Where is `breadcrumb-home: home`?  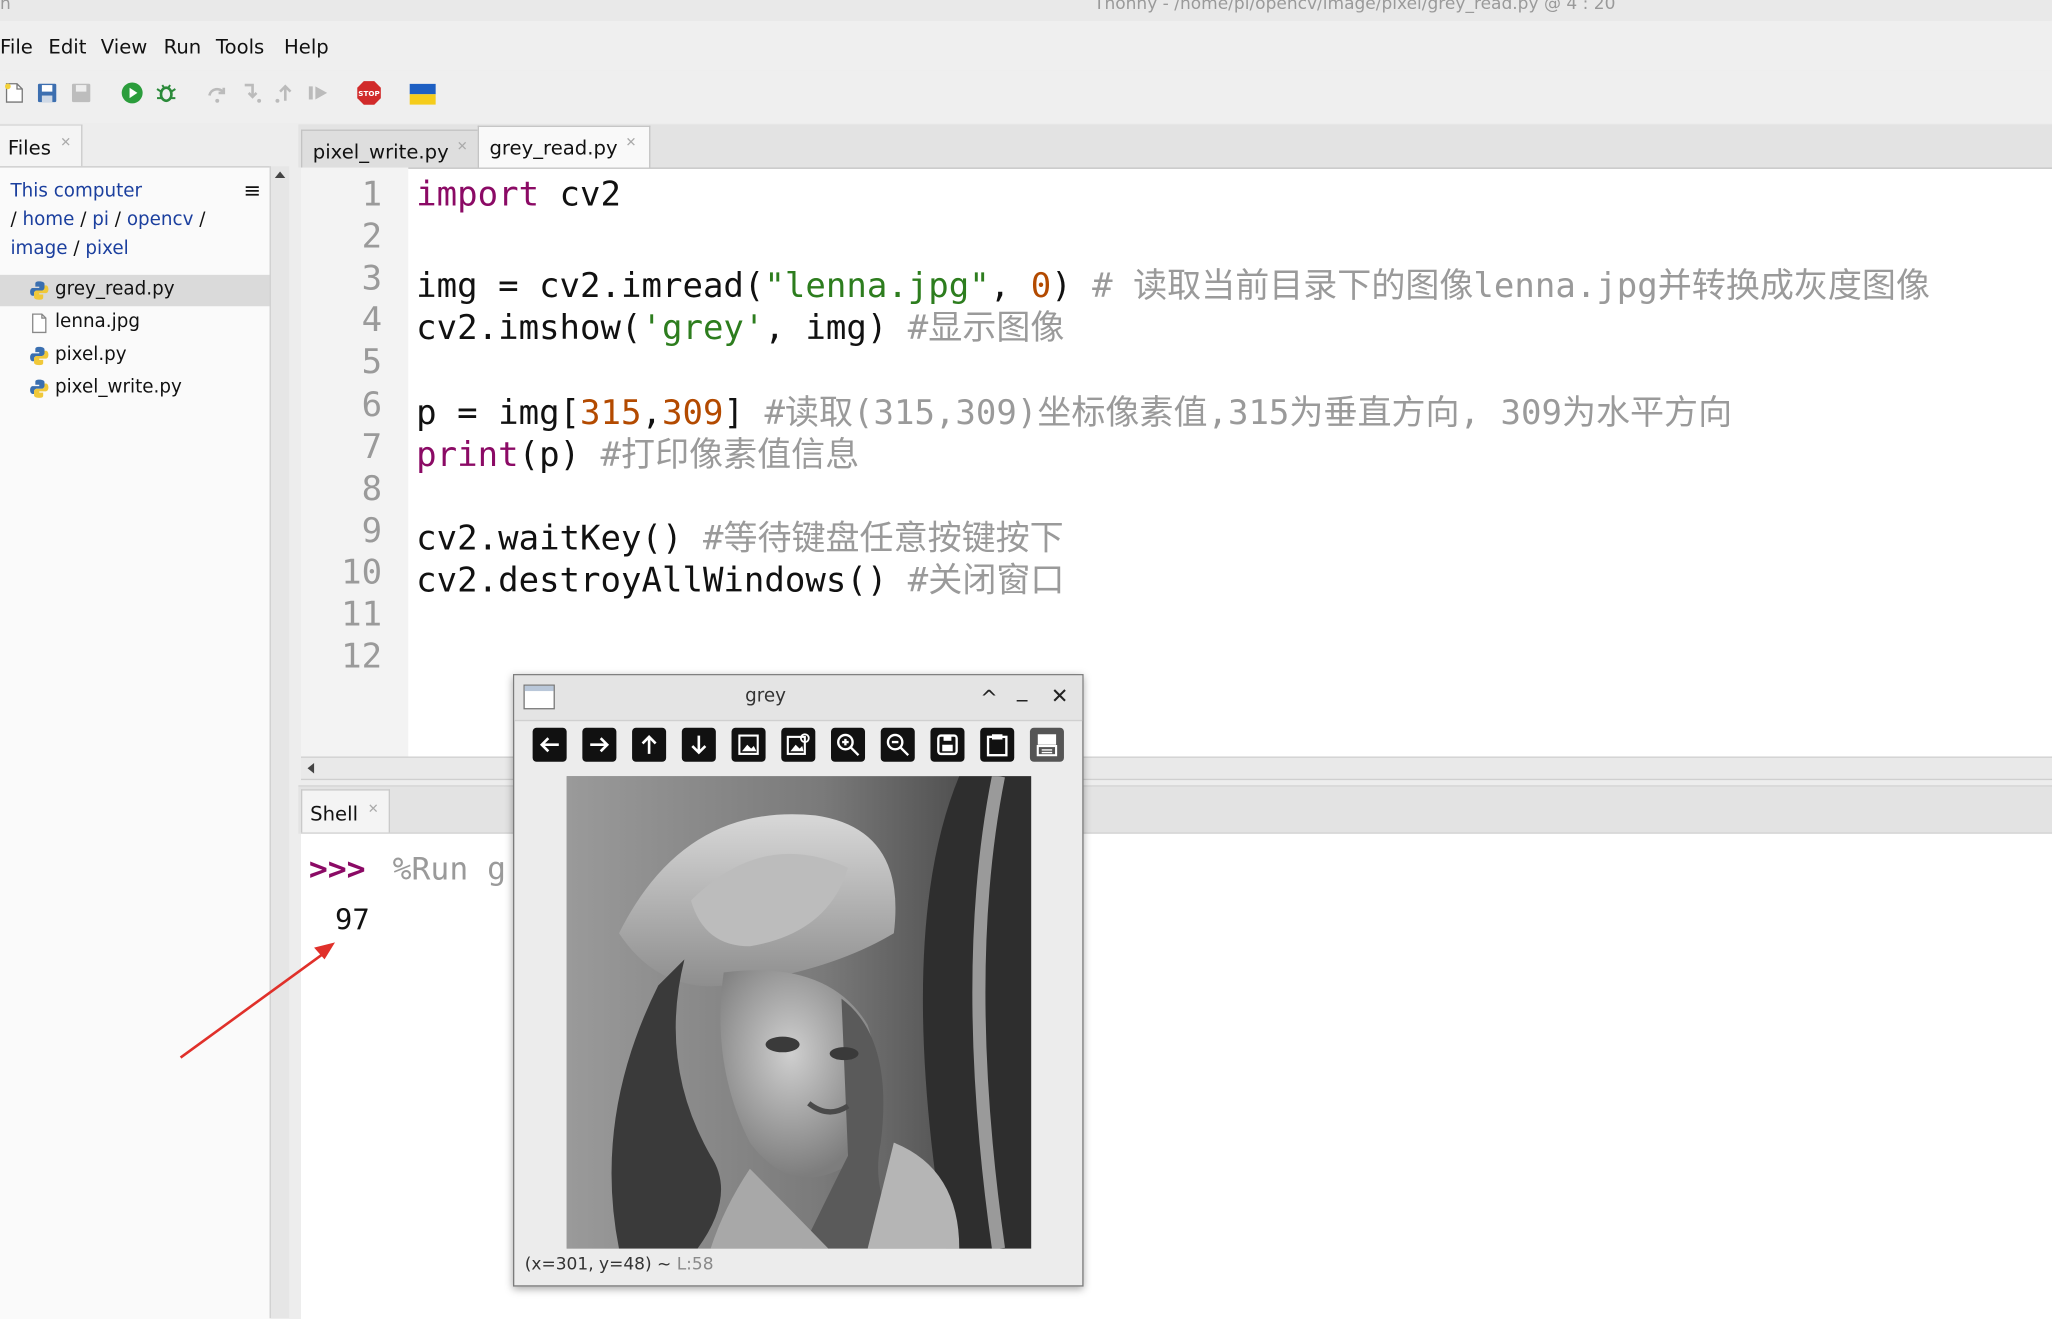
breadcrumb-home: home is located at coordinates (48, 219).